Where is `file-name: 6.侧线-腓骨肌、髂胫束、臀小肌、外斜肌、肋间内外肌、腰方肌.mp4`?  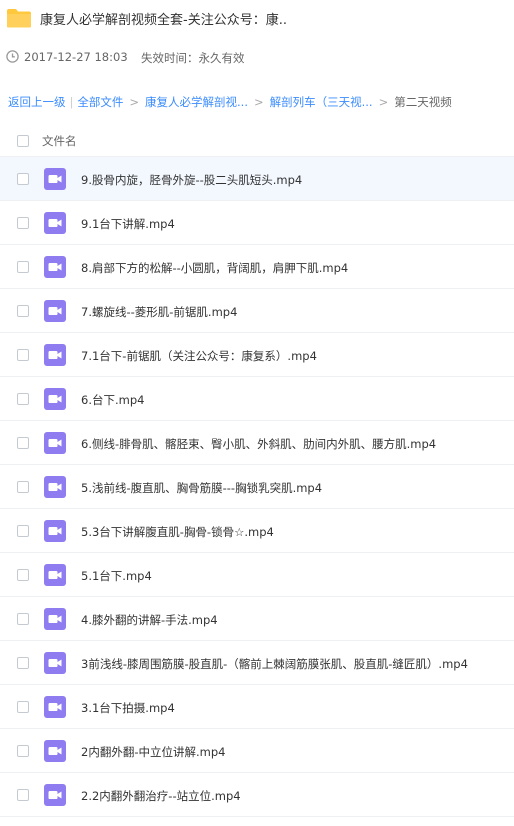 file-name: 6.侧线-腓骨肌、髂胫束、臀小肌、外斜肌、肋间内外肌、腰方肌.mp4 is located at coordinates (258, 444).